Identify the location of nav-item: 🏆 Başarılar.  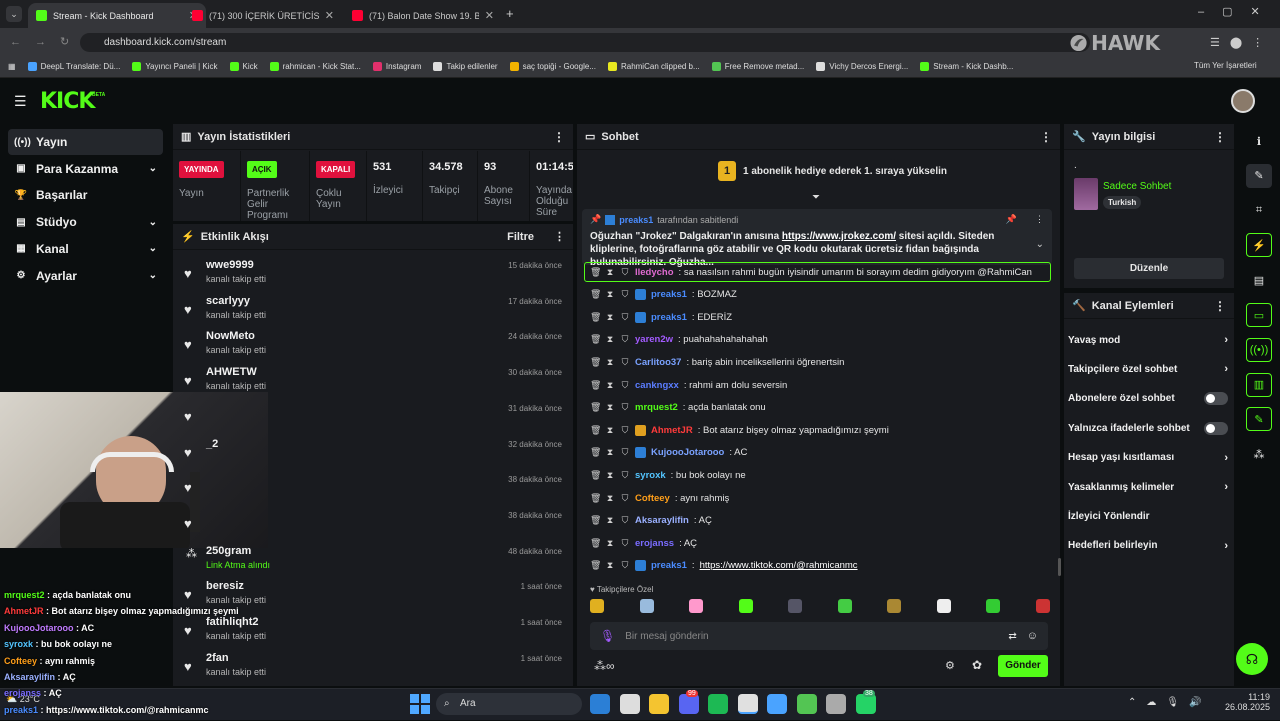
(85, 195).